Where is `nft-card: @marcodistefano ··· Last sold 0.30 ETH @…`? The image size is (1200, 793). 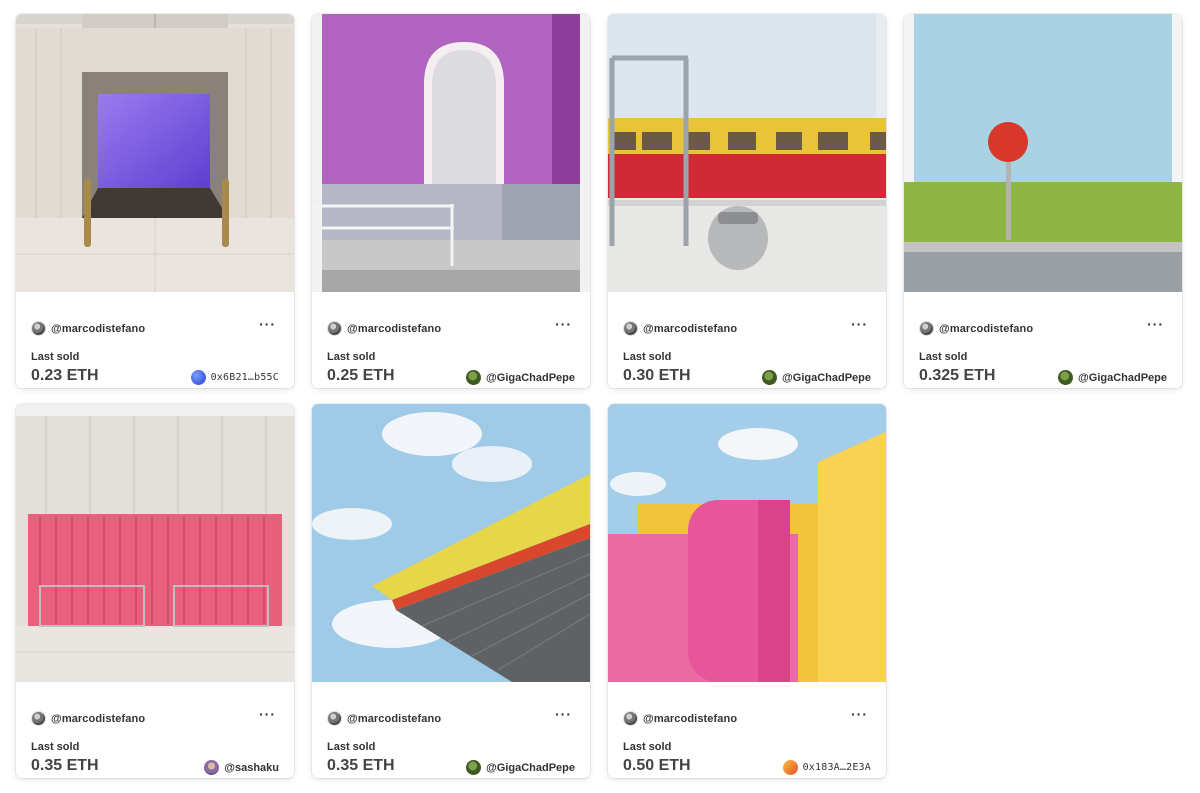
nft-card: @marcodistefano ··· Last sold 0.30 ETH @… is located at coordinates (747, 201).